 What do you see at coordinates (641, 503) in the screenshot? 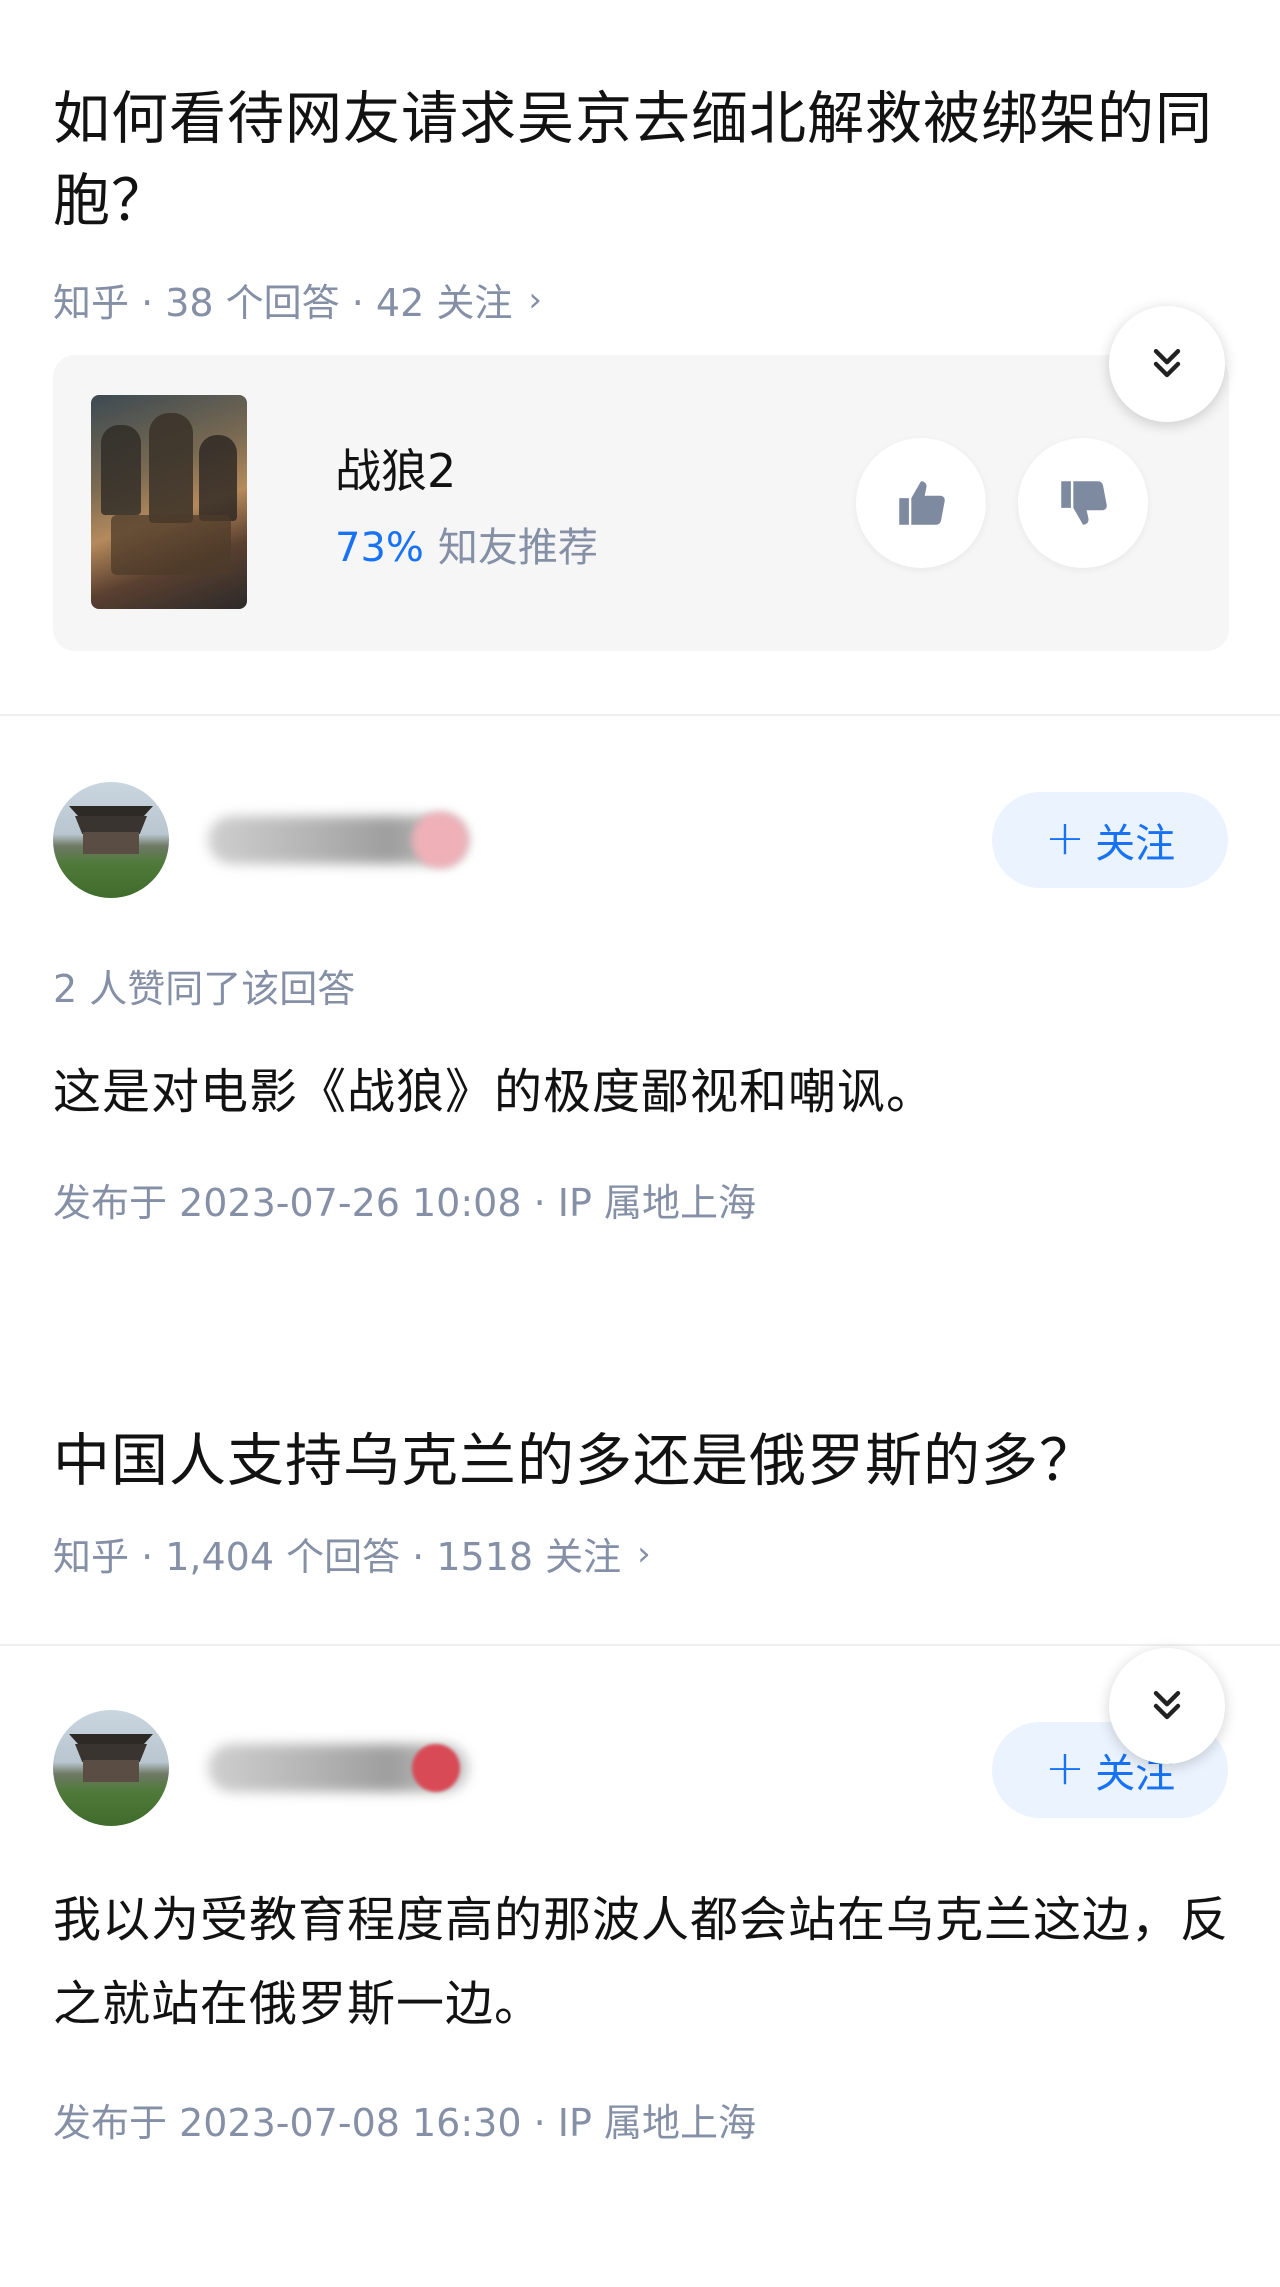
I see `movie-card: 战狼2 73% 知友推荐` at bounding box center [641, 503].